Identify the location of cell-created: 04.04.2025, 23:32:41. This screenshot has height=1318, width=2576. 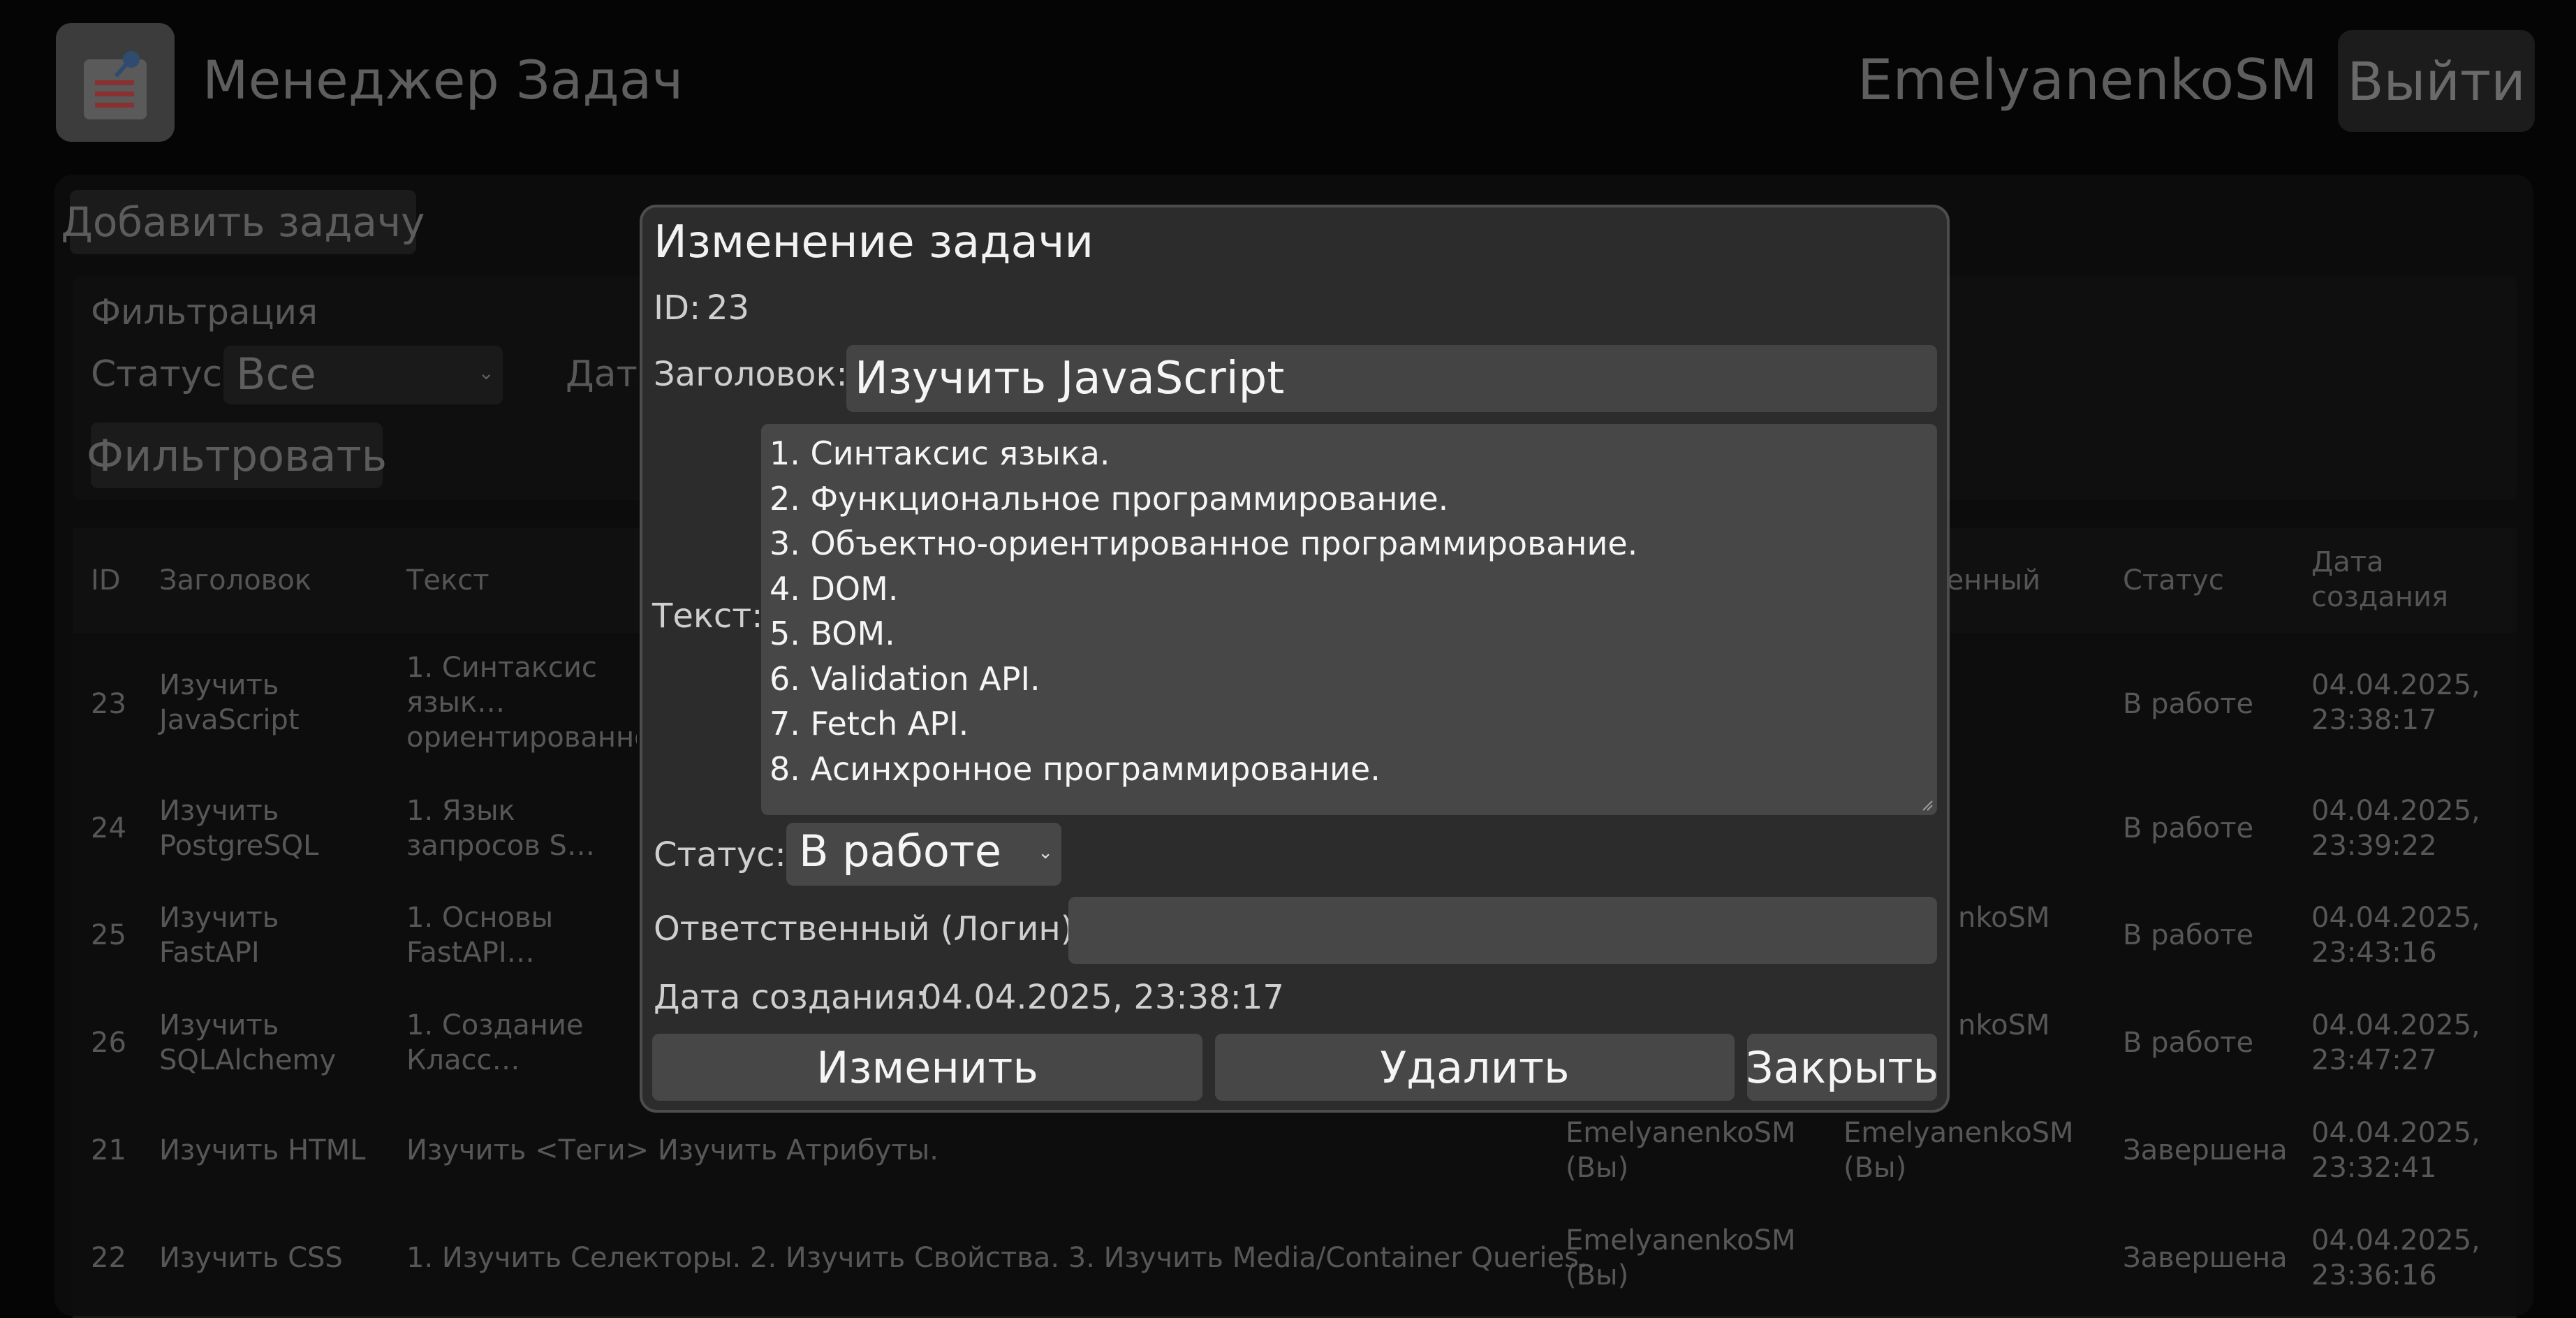
(2395, 1150).